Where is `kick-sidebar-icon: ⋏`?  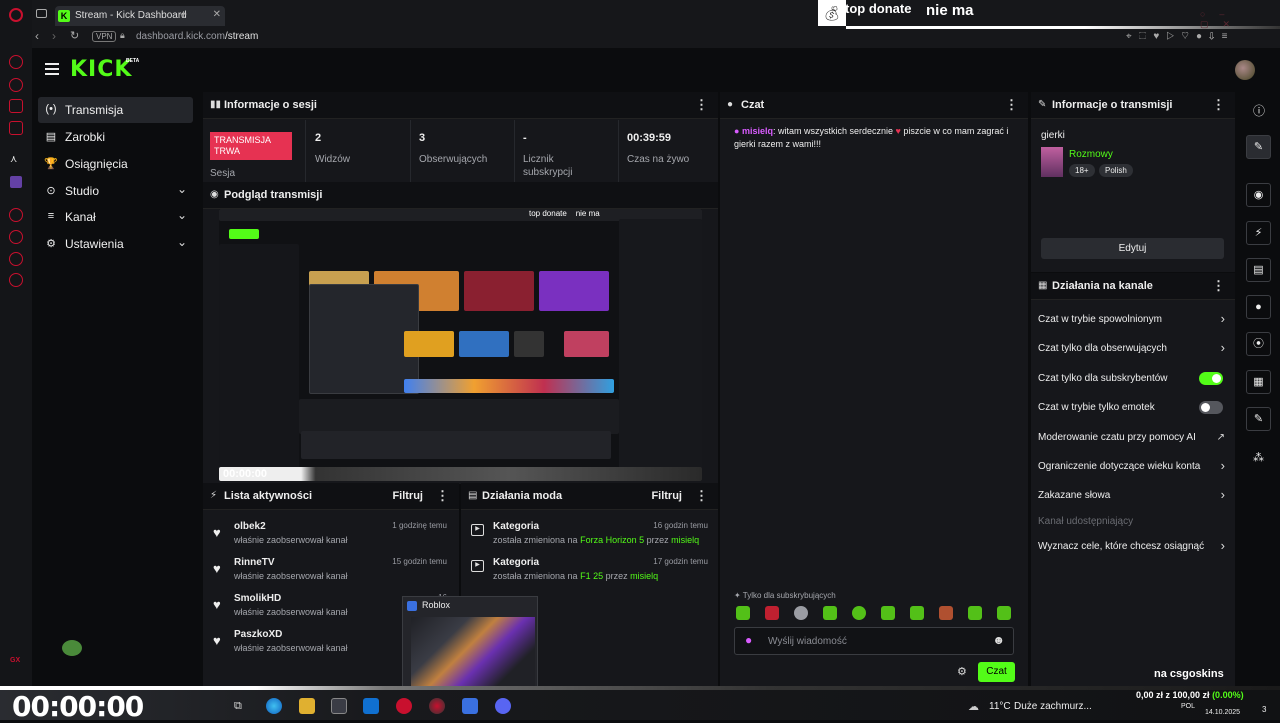
kick-sidebar-icon: ⋏ is located at coordinates (13, 159).